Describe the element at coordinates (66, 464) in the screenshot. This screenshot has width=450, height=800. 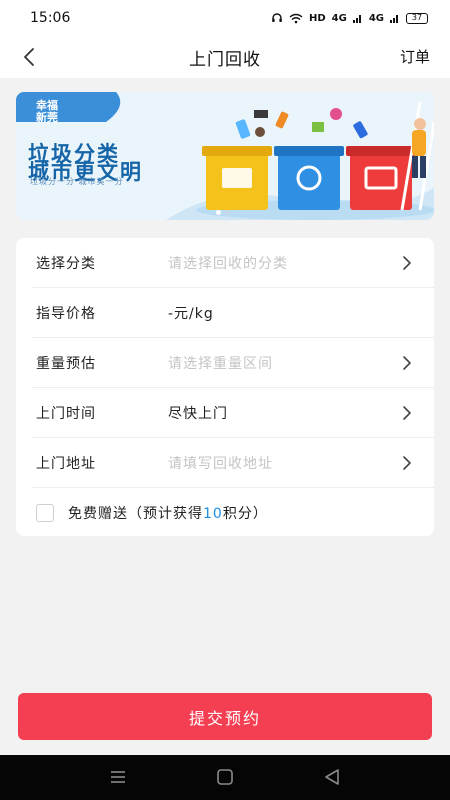
I see `row-label: 上门地址` at that location.